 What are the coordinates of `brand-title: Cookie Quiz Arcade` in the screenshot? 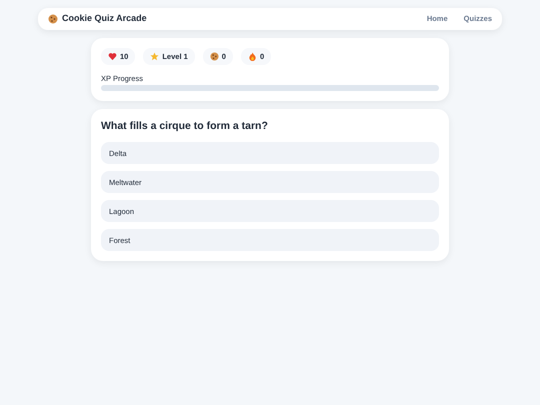 It's located at (104, 19).